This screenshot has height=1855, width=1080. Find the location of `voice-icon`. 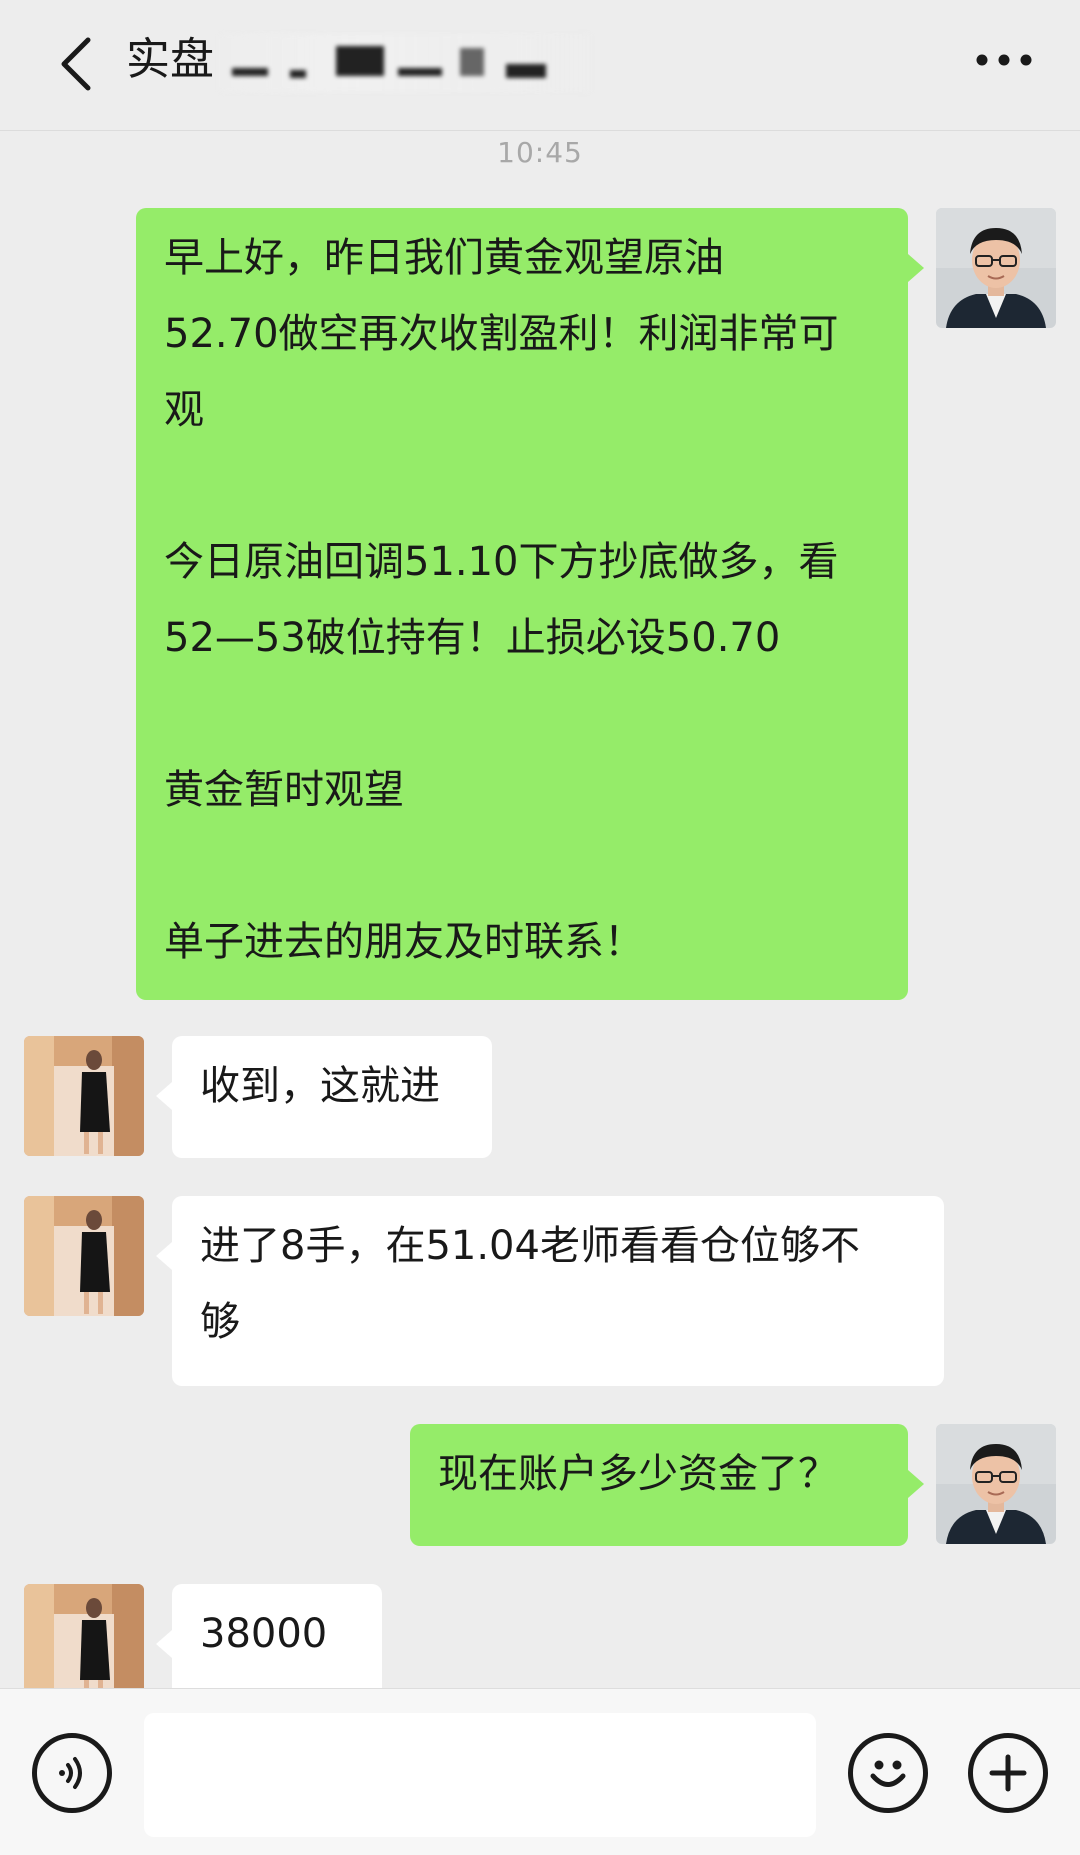

voice-icon is located at coordinates (70, 1773).